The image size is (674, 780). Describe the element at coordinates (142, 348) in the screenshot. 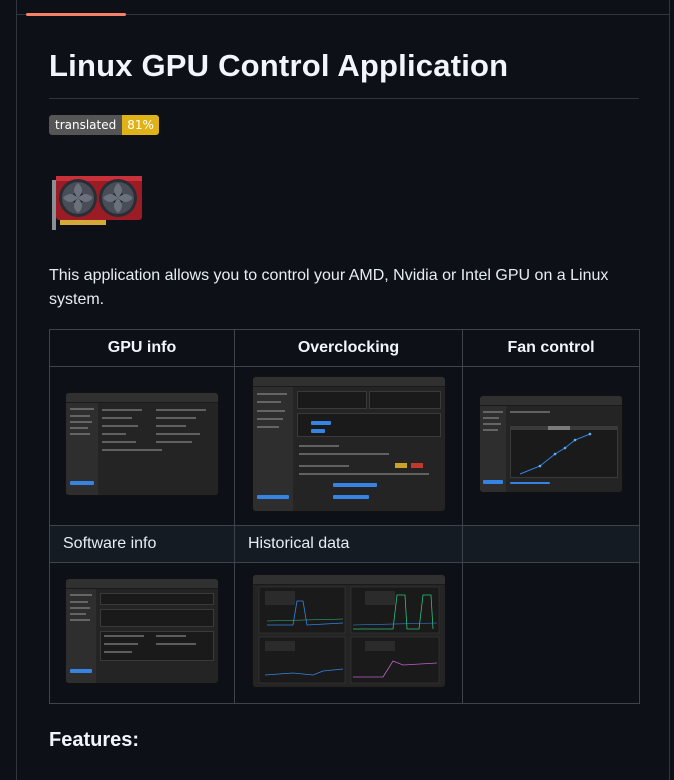

I see `header-gpu-info: GPU info` at that location.